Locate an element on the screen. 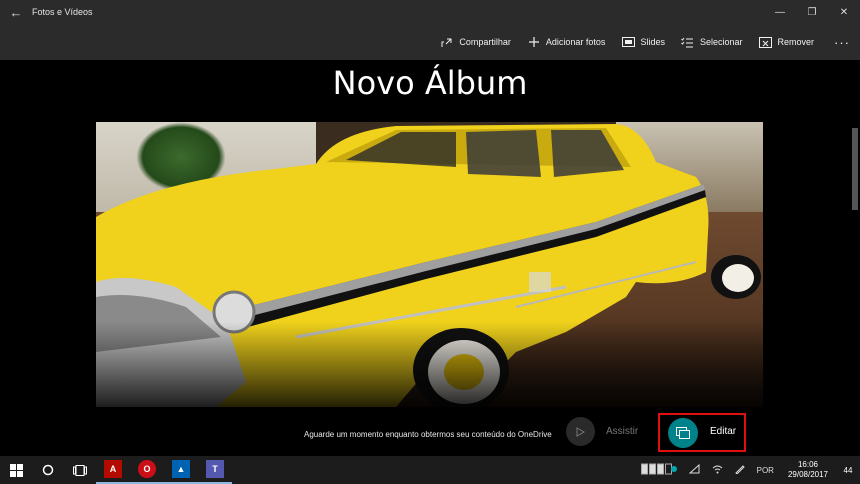 This screenshot has width=860, height=484. share-button: Compartilhar is located at coordinates (475, 42).